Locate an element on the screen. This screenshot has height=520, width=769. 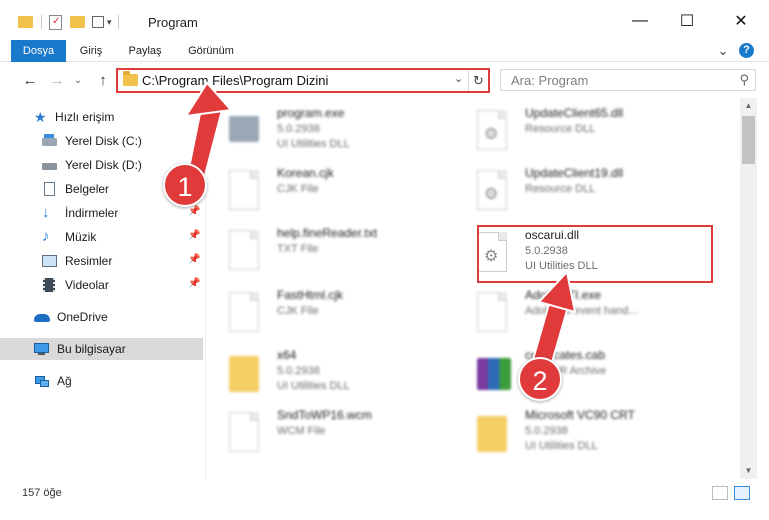
nav-item-local-disk-c: Yerel Disk (C:) is located at coordinates (101, 141).